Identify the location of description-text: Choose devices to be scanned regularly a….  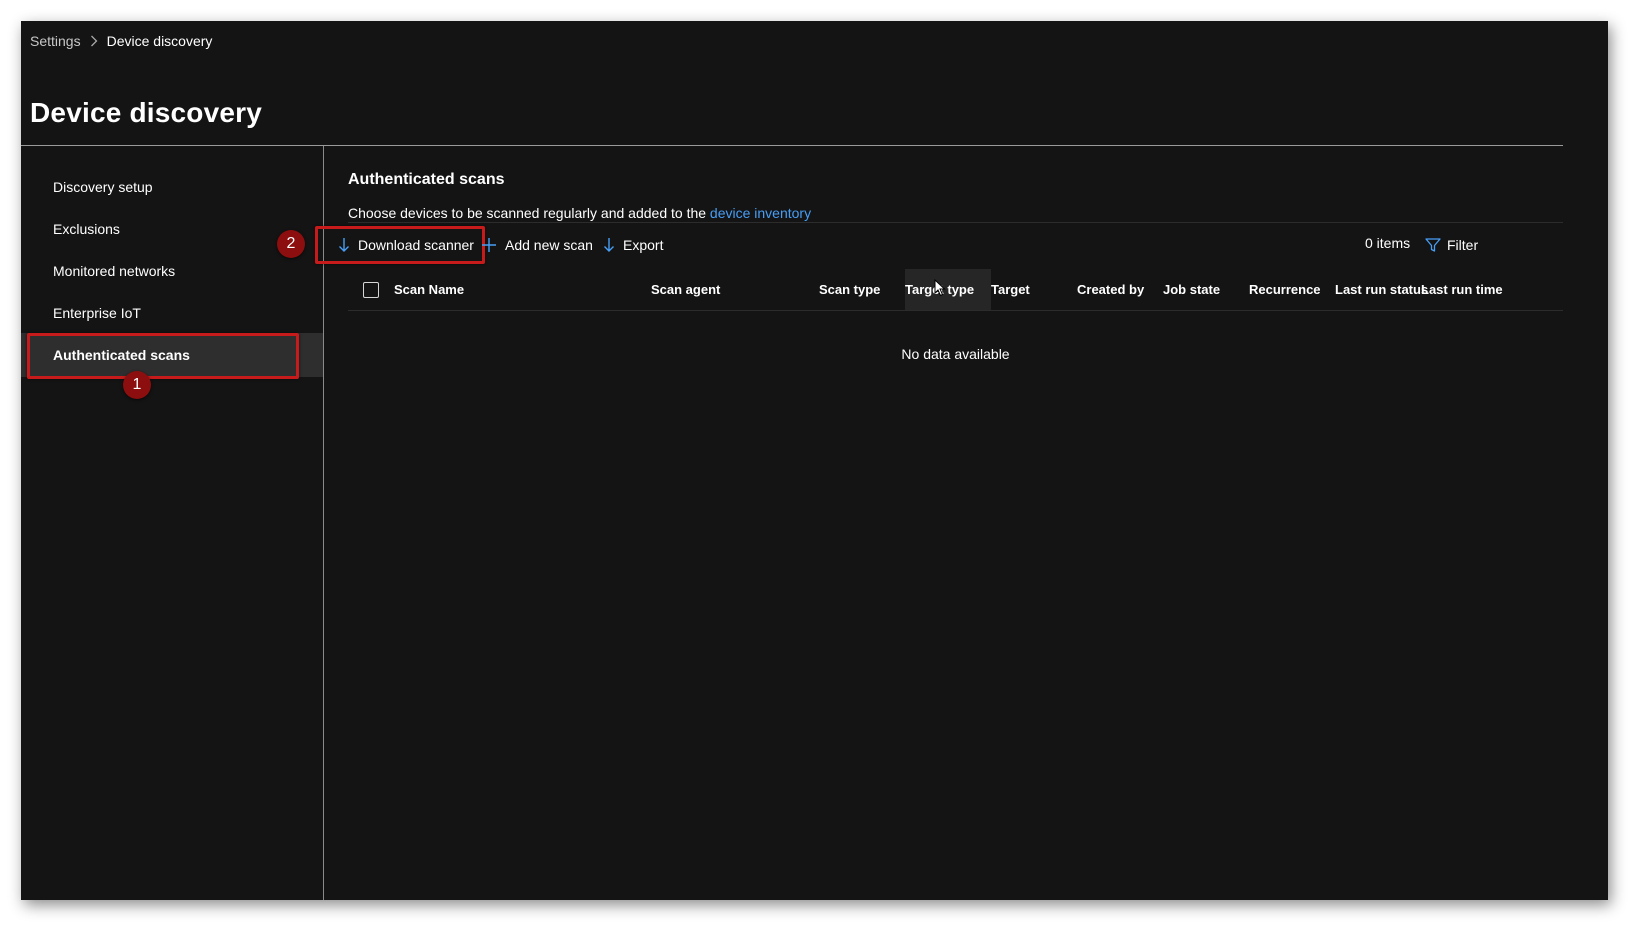
(529, 213).